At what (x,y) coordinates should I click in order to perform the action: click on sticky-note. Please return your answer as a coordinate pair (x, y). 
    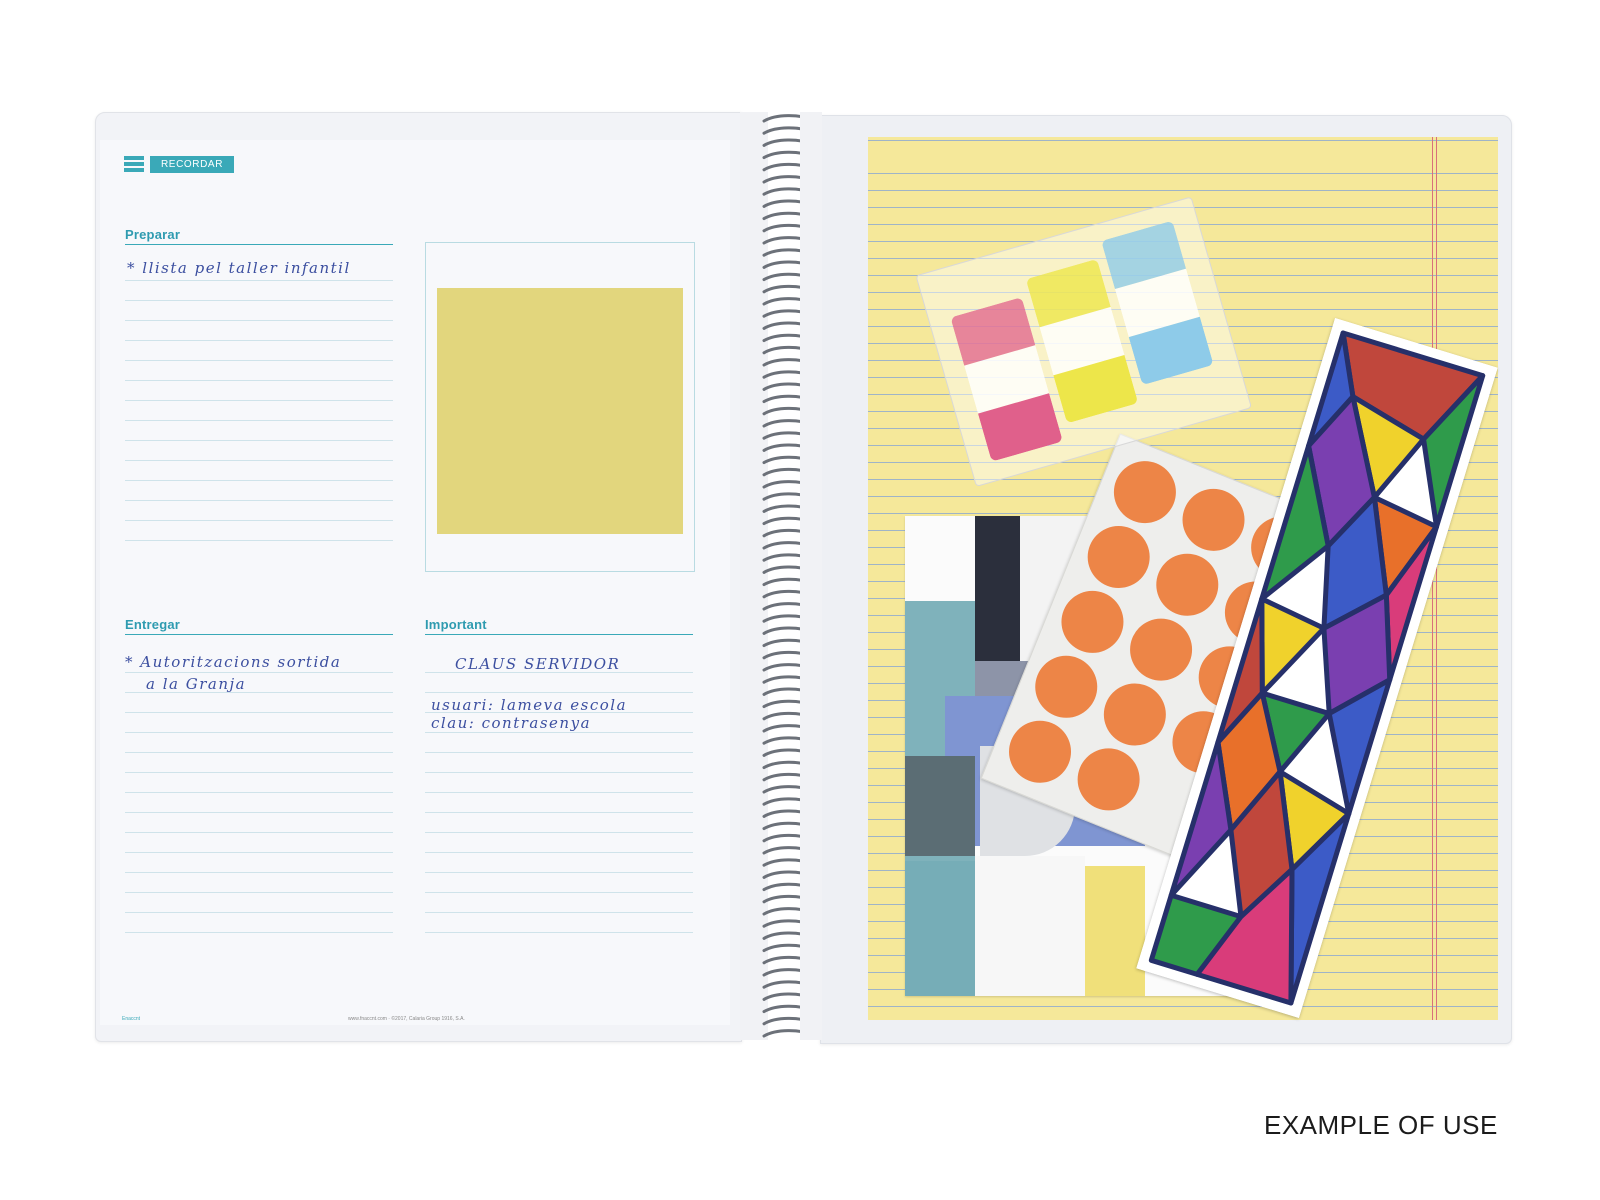
    Looking at the image, I should click on (560, 411).